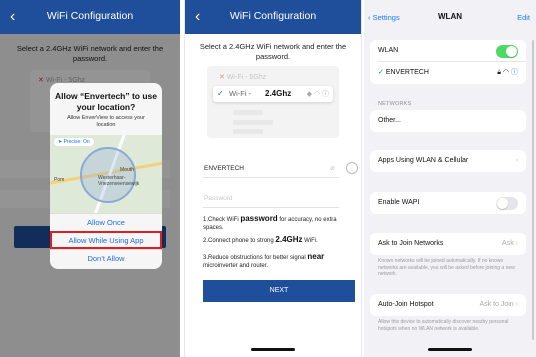  What do you see at coordinates (448, 73) in the screenshot?
I see `connected-network-row: ✓ ENVERTECH 🔒︎ ◠ ⓘ` at bounding box center [448, 73].